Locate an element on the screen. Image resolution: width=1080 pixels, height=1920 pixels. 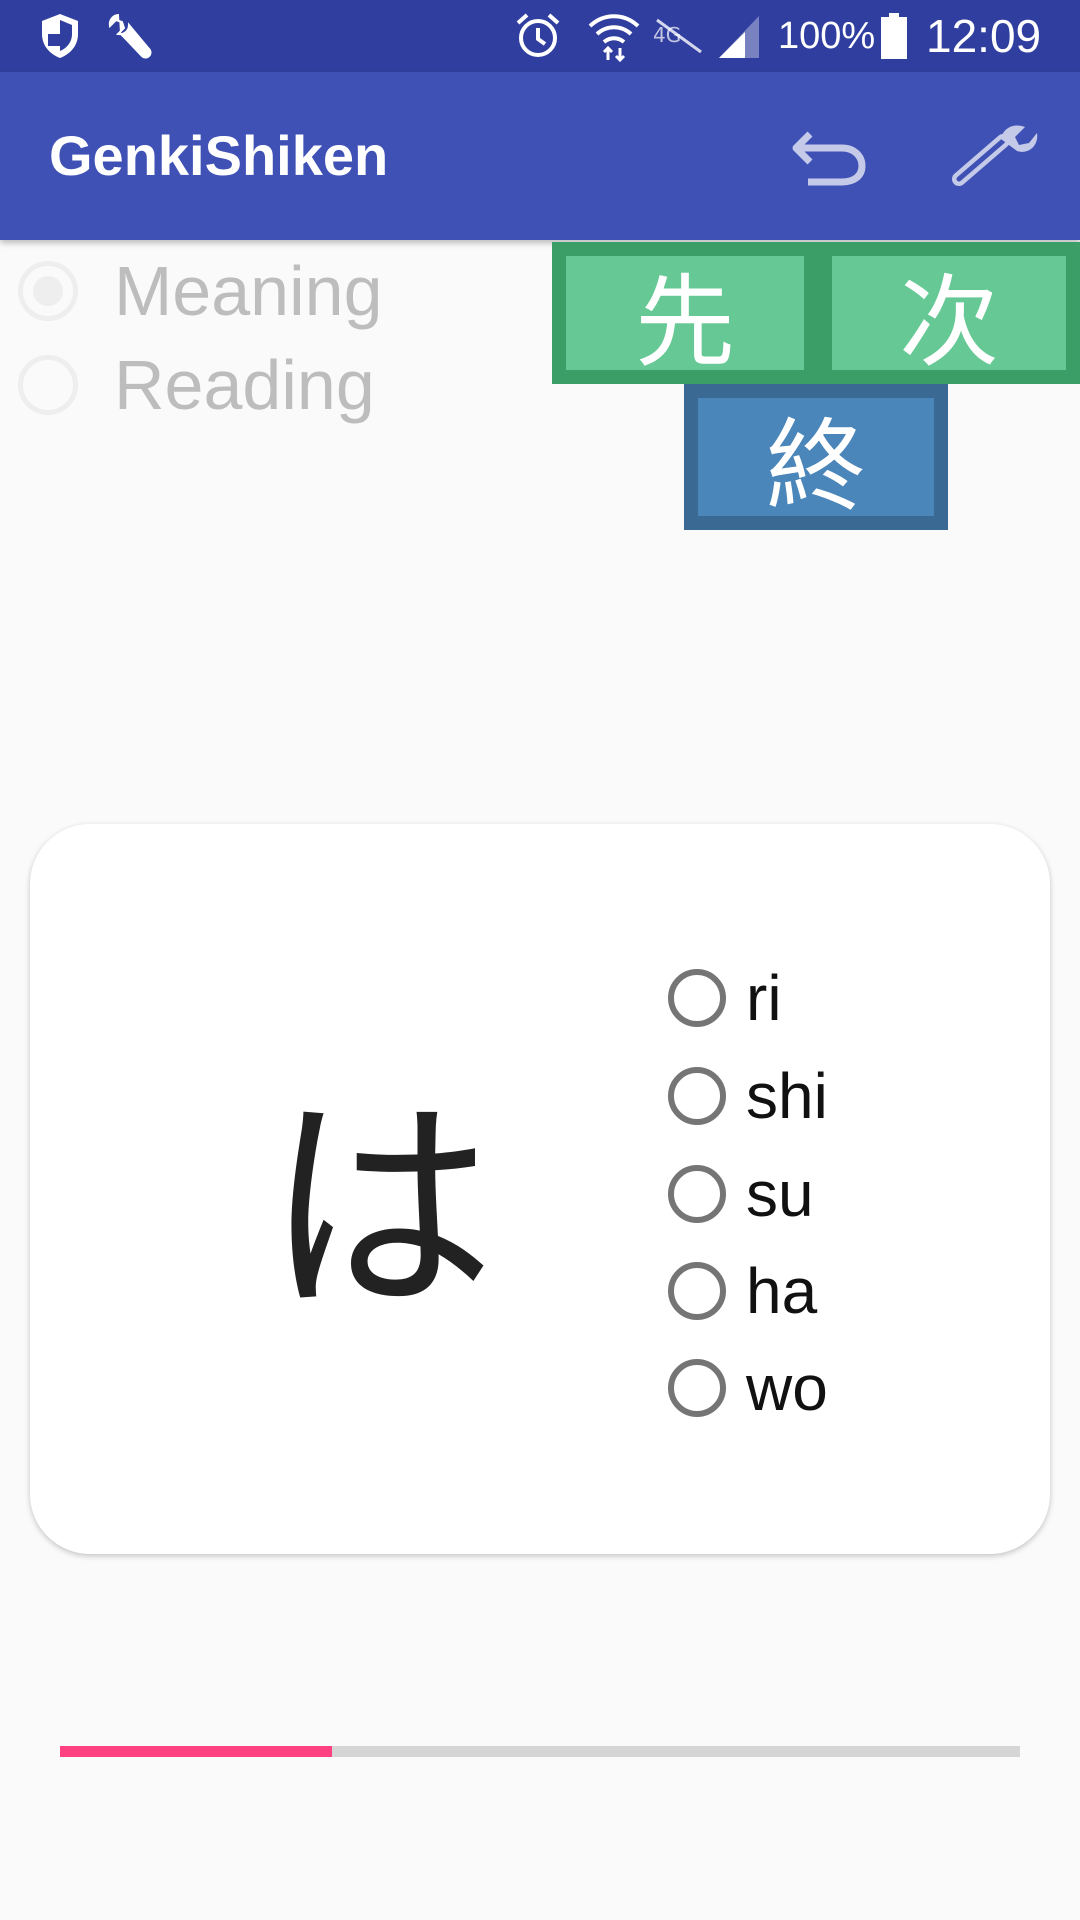
end-button: 終 is located at coordinates (816, 457).